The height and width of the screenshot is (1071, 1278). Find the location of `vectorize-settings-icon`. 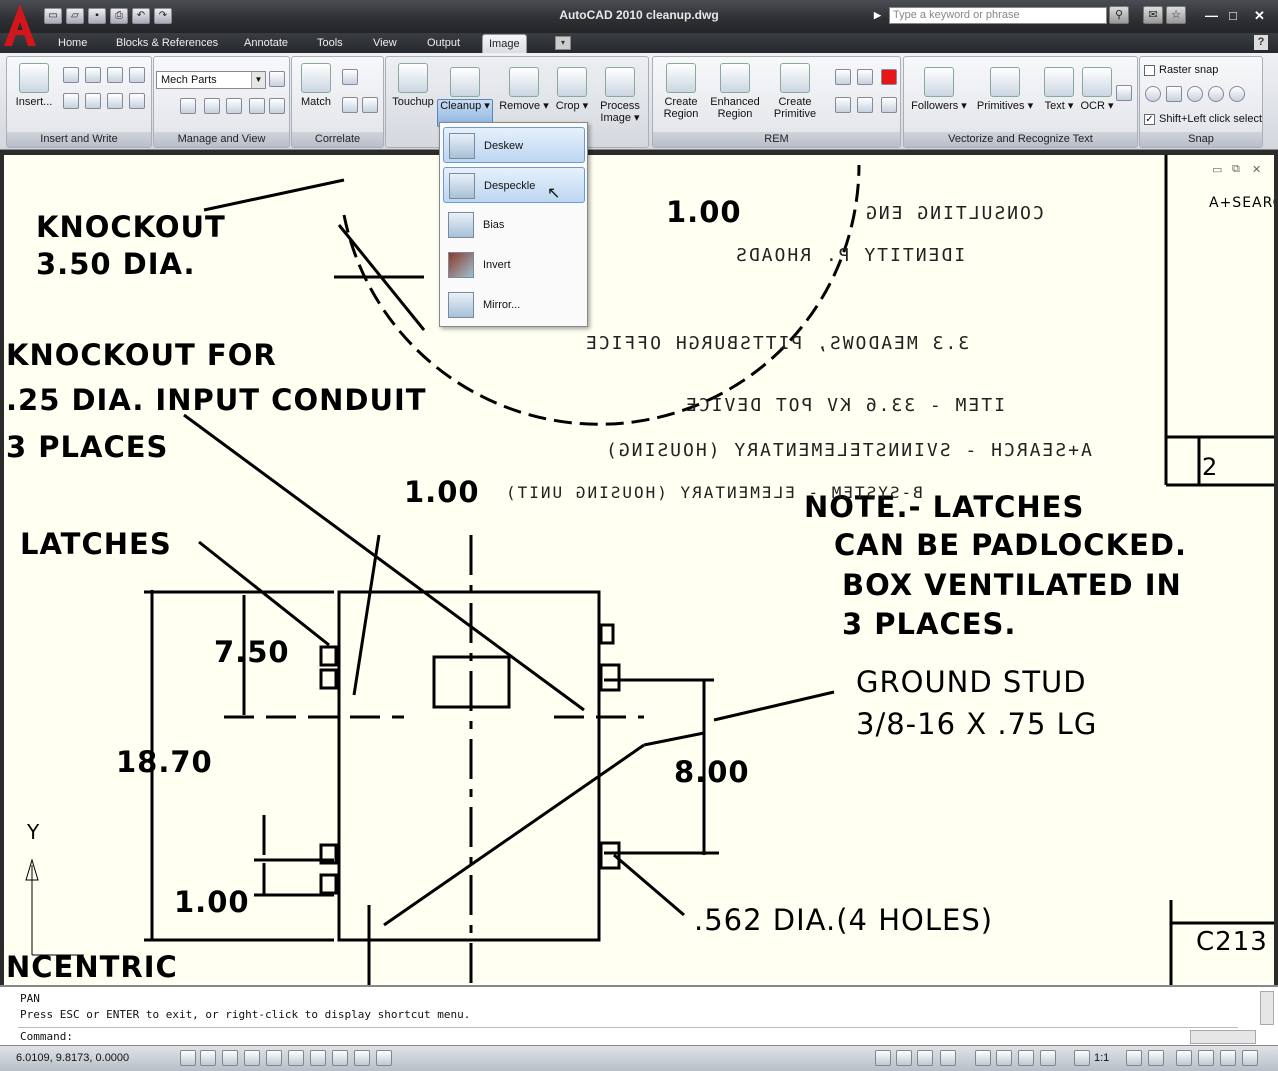

vectorize-settings-icon is located at coordinates (1124, 93).